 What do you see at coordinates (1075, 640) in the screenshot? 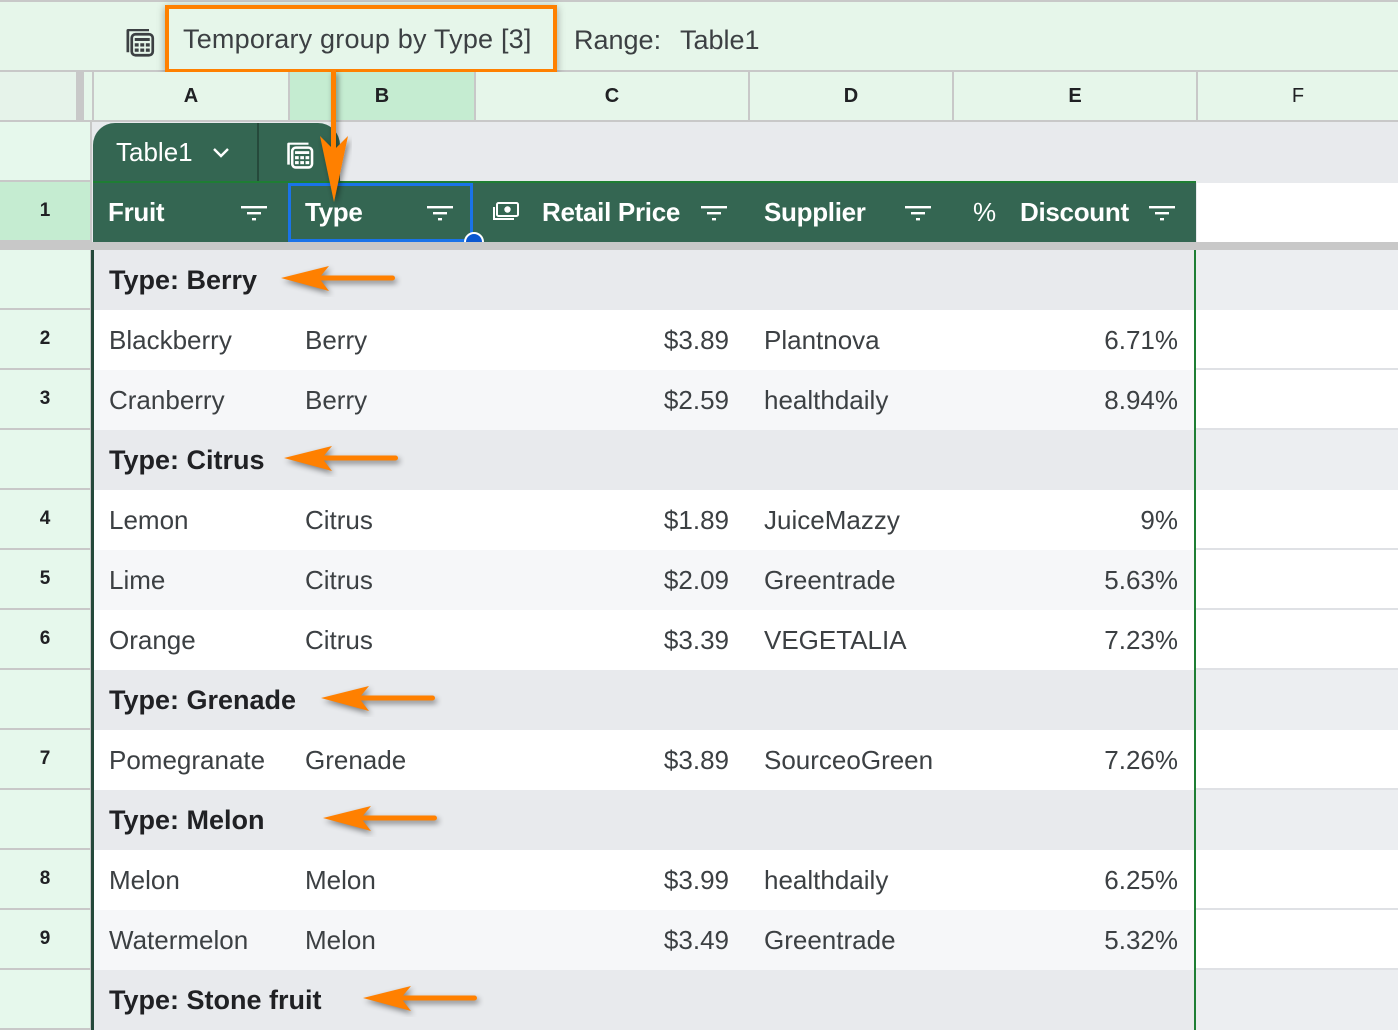
I see `cell-discount: 7.23%` at bounding box center [1075, 640].